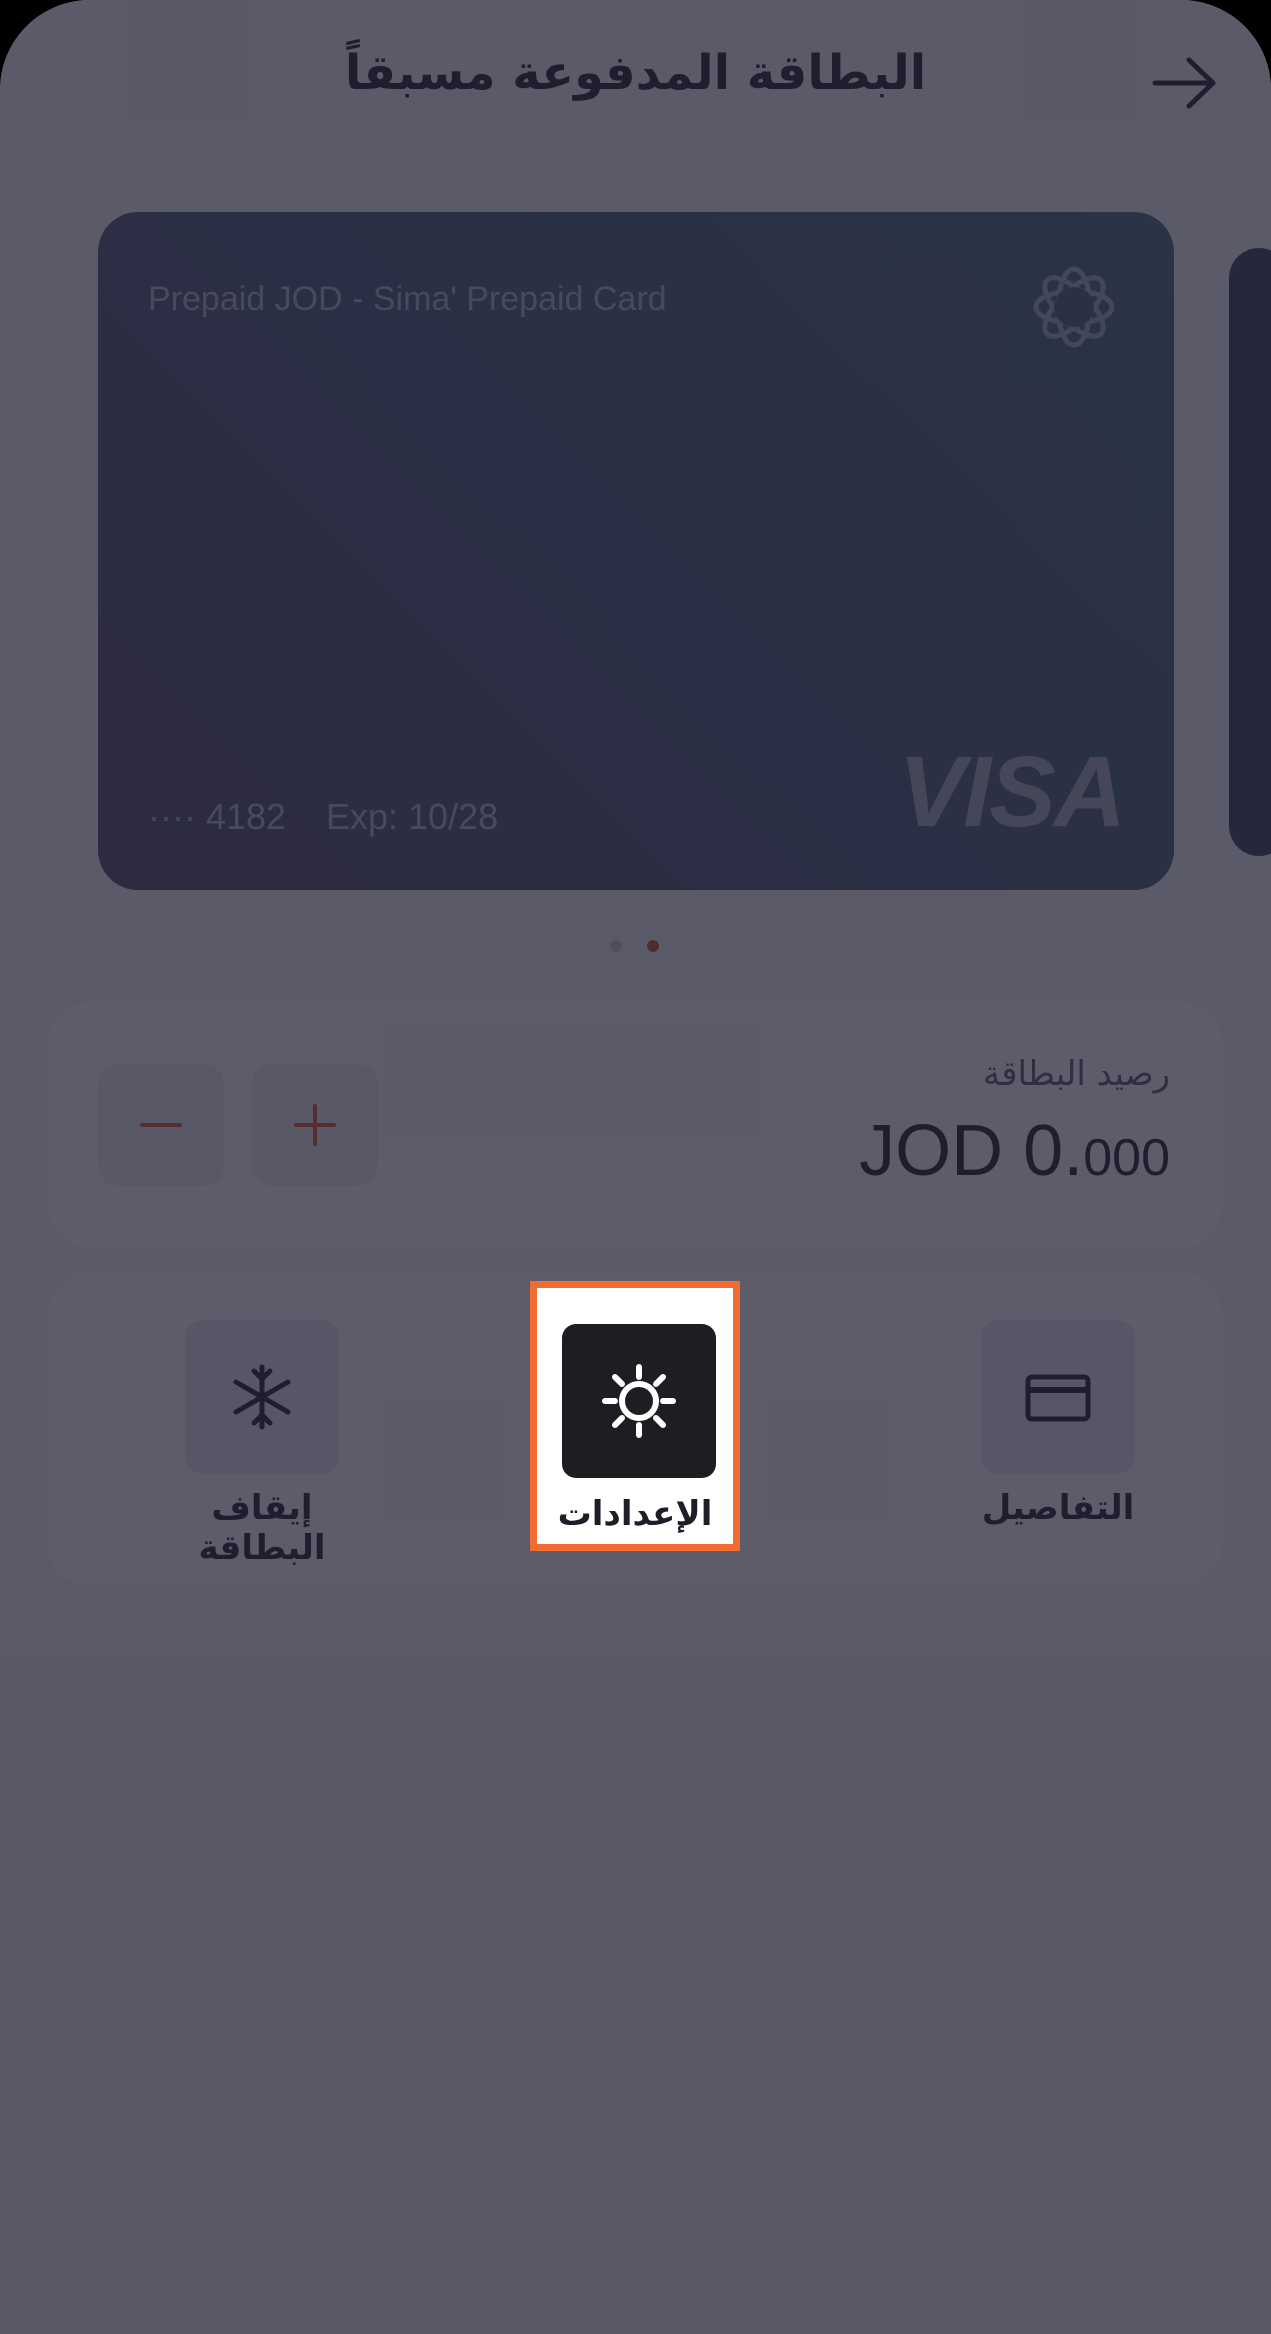 The height and width of the screenshot is (2334, 1271). Describe the element at coordinates (412, 816) in the screenshot. I see `card-expiry: Exp: 10/28` at that location.